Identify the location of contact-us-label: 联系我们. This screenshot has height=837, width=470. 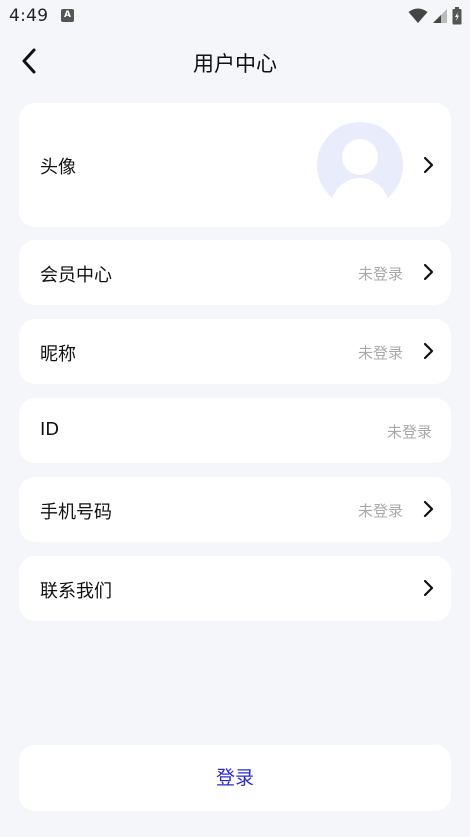
(76, 591).